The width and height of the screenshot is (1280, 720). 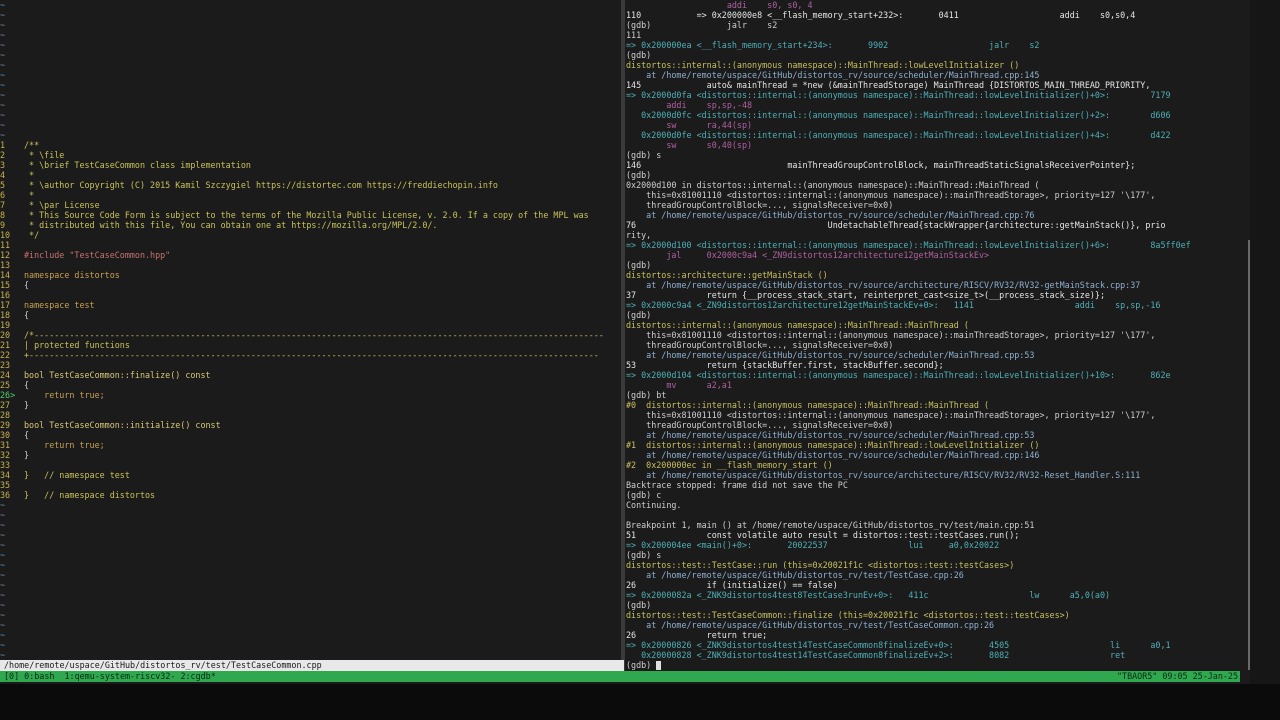 I want to click on gdb-output-line: 111, so click(x=634, y=35).